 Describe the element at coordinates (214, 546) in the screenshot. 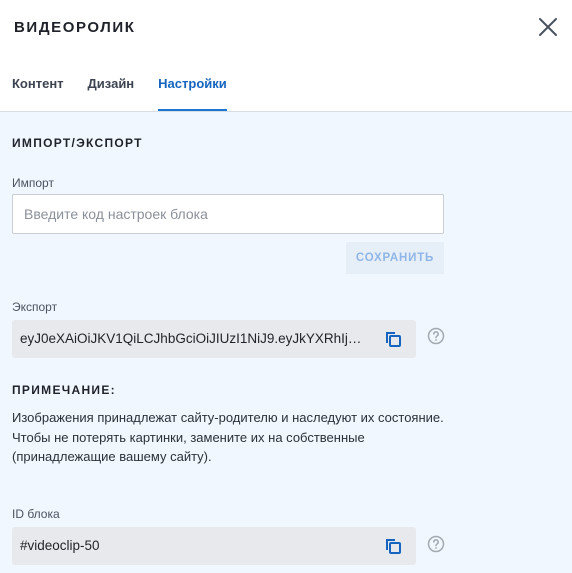

I see `block-id-field: #videoclip-50` at that location.